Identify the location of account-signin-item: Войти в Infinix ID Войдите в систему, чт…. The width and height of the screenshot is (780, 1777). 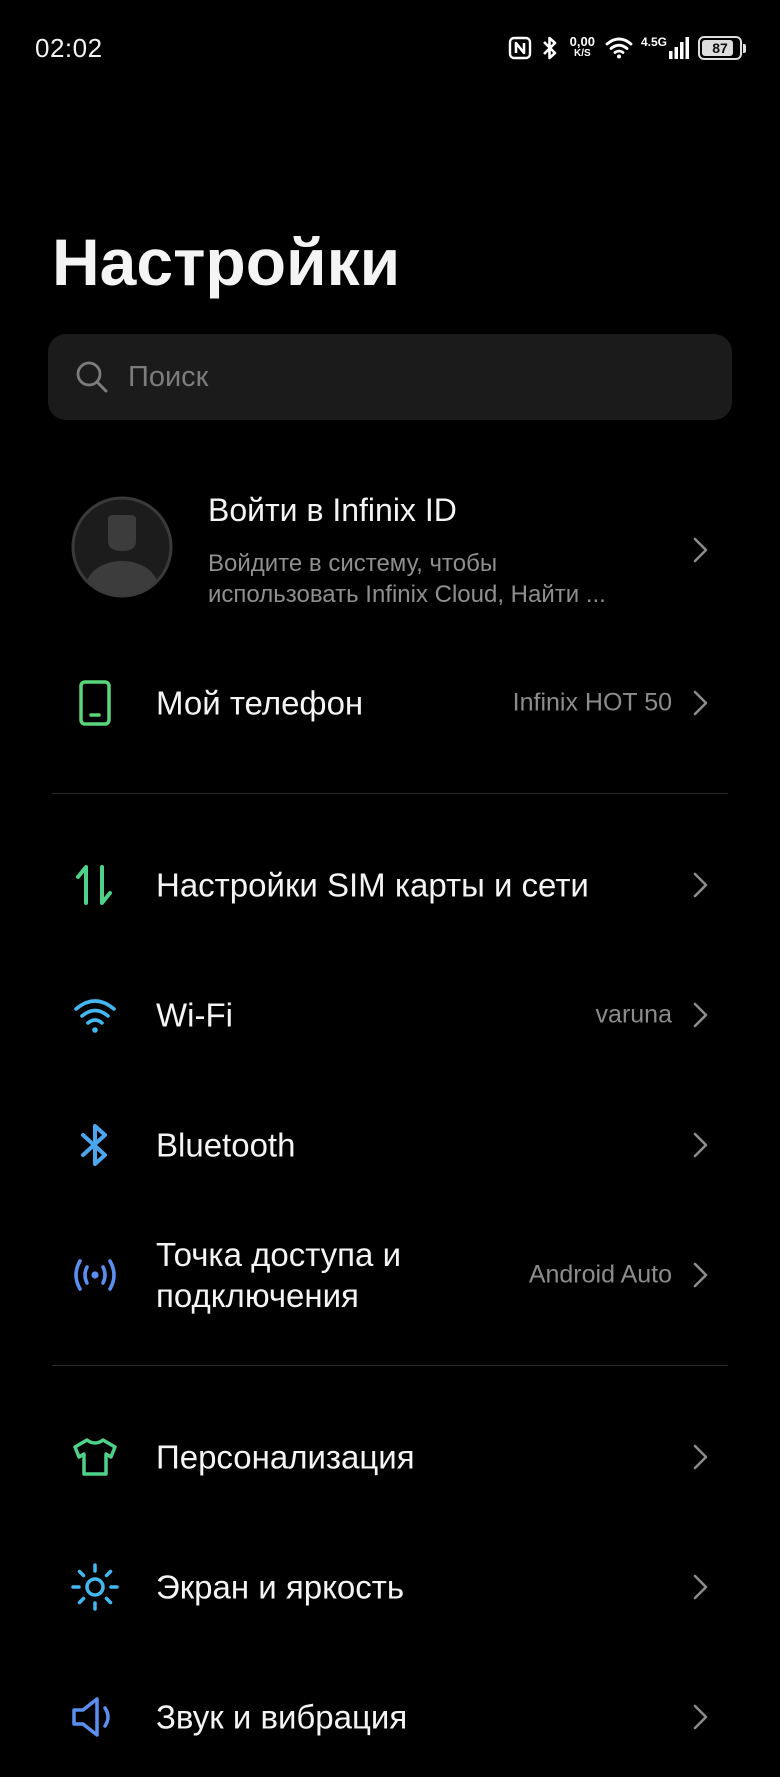
(390, 550).